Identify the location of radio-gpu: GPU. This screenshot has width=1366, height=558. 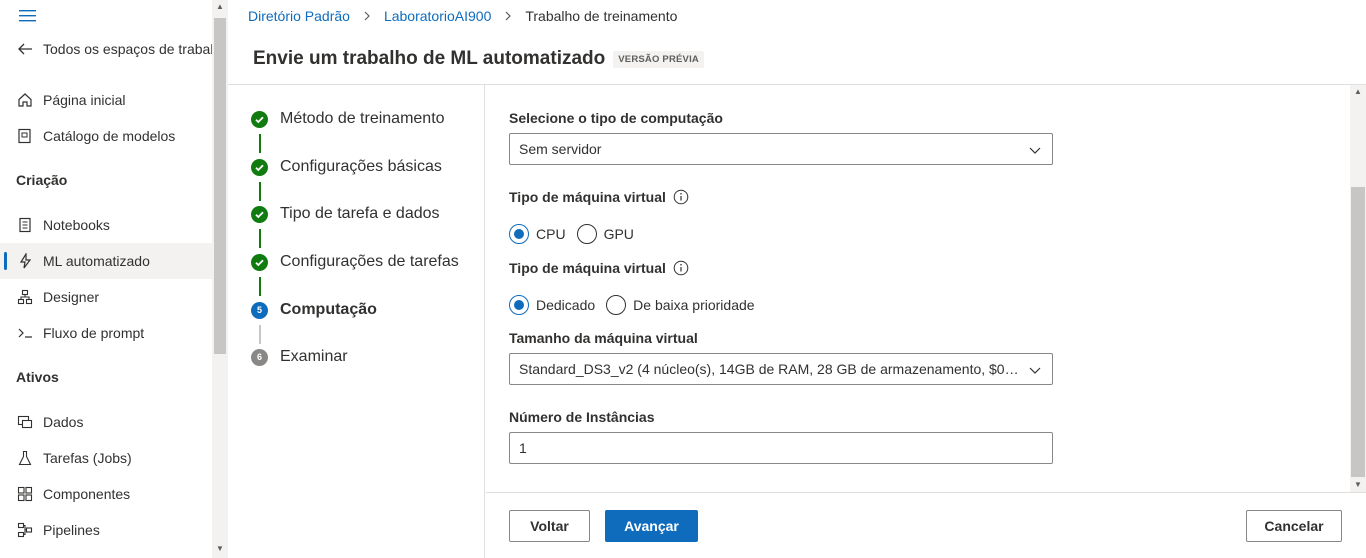
(605, 234).